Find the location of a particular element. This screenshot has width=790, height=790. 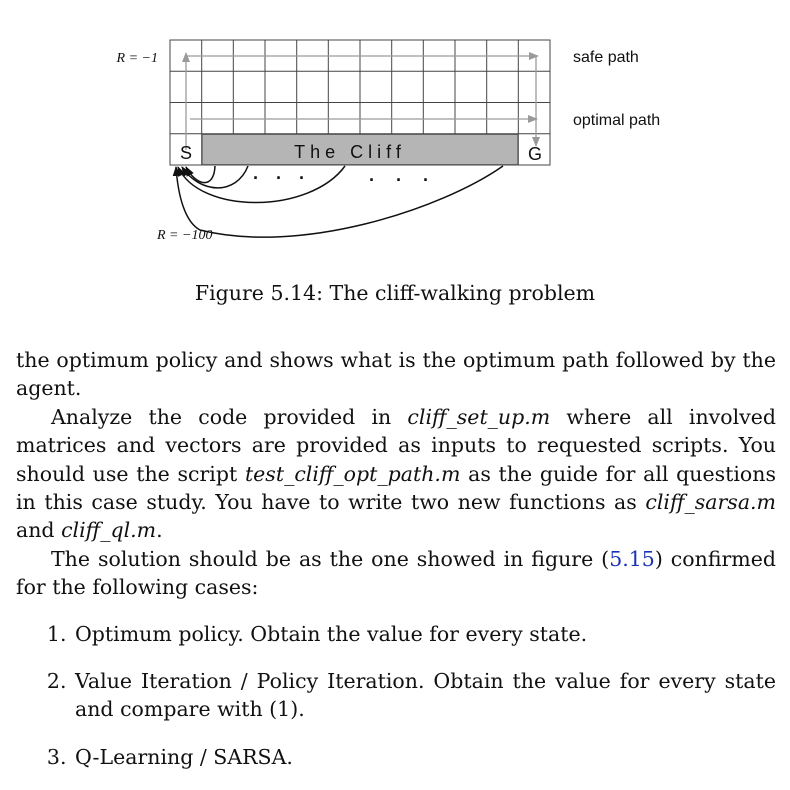

figure-reference-link: 5.15 is located at coordinates (632, 559).